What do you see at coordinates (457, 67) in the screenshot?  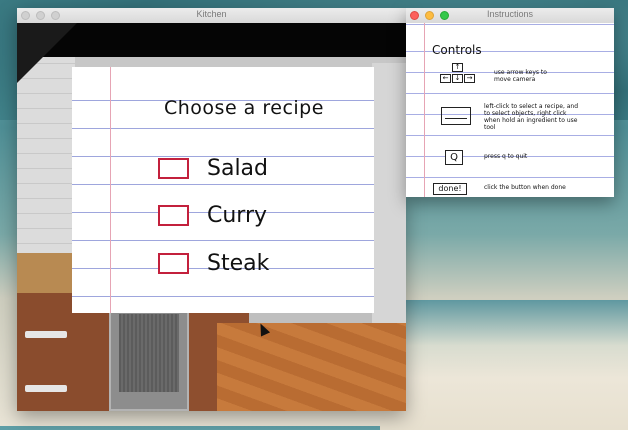 I see `arrow-up-key-icon: ↑` at bounding box center [457, 67].